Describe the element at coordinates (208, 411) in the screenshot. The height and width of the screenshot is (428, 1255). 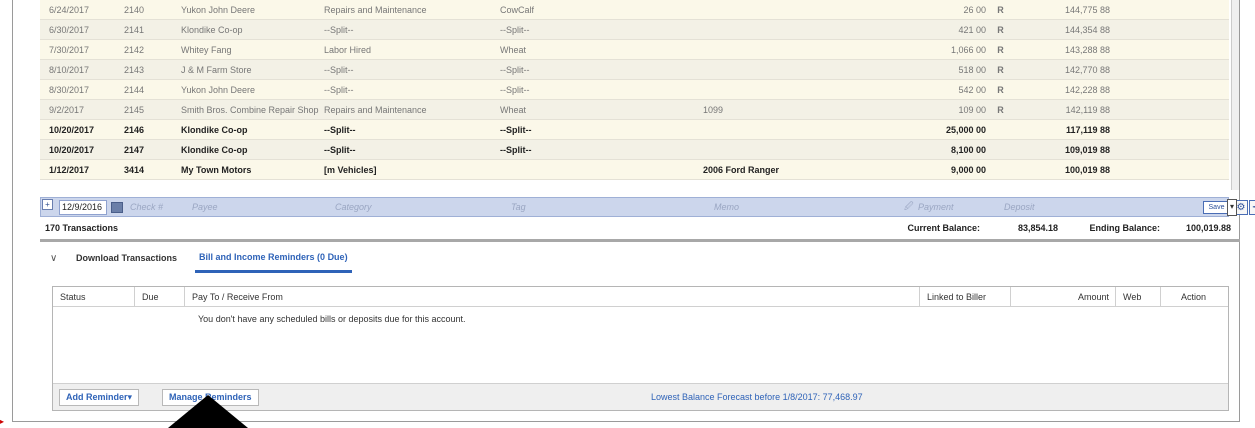
I see `pointer-arrow-icon` at that location.